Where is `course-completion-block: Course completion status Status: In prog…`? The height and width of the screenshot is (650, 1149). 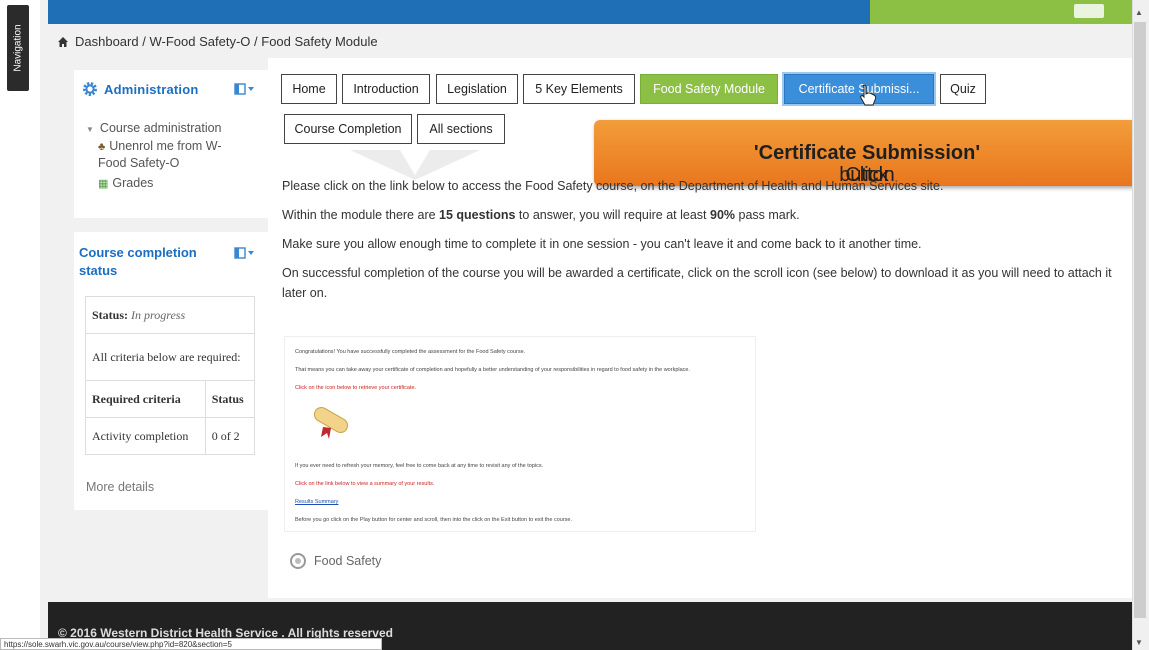
course-completion-block: Course completion status Status: In prog… is located at coordinates (171, 371).